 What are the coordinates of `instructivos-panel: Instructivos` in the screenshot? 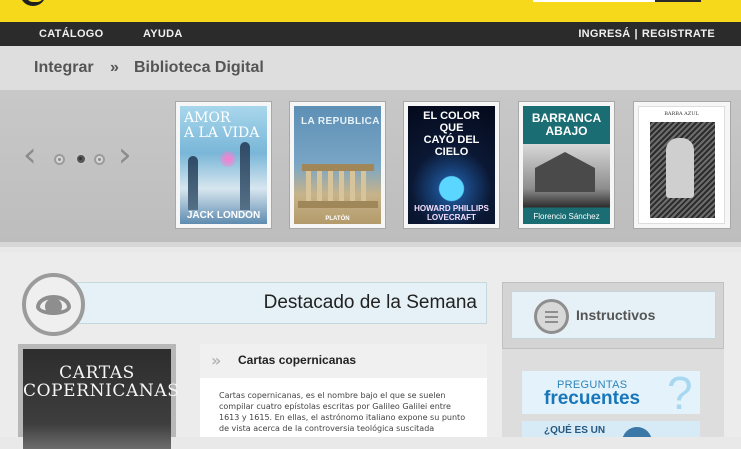 It's located at (613, 315).